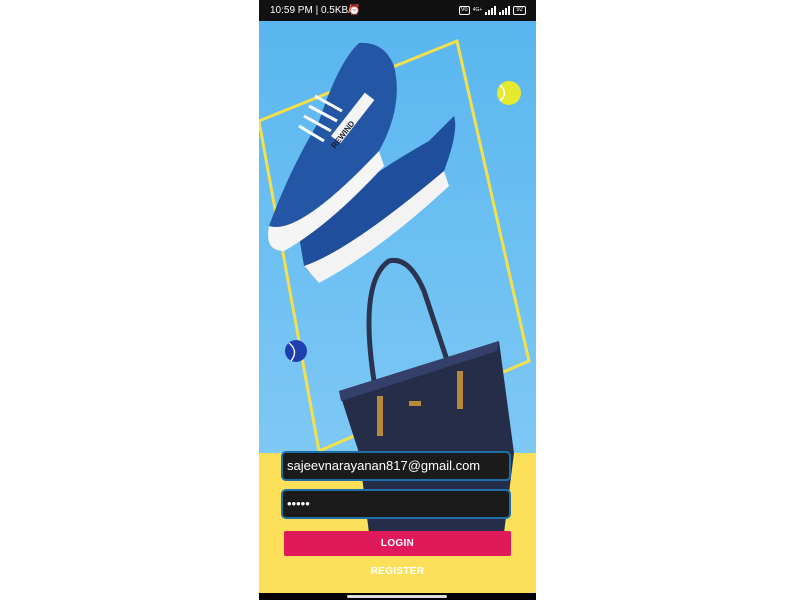 The width and height of the screenshot is (800, 600). I want to click on blue-ball-icon, so click(296, 351).